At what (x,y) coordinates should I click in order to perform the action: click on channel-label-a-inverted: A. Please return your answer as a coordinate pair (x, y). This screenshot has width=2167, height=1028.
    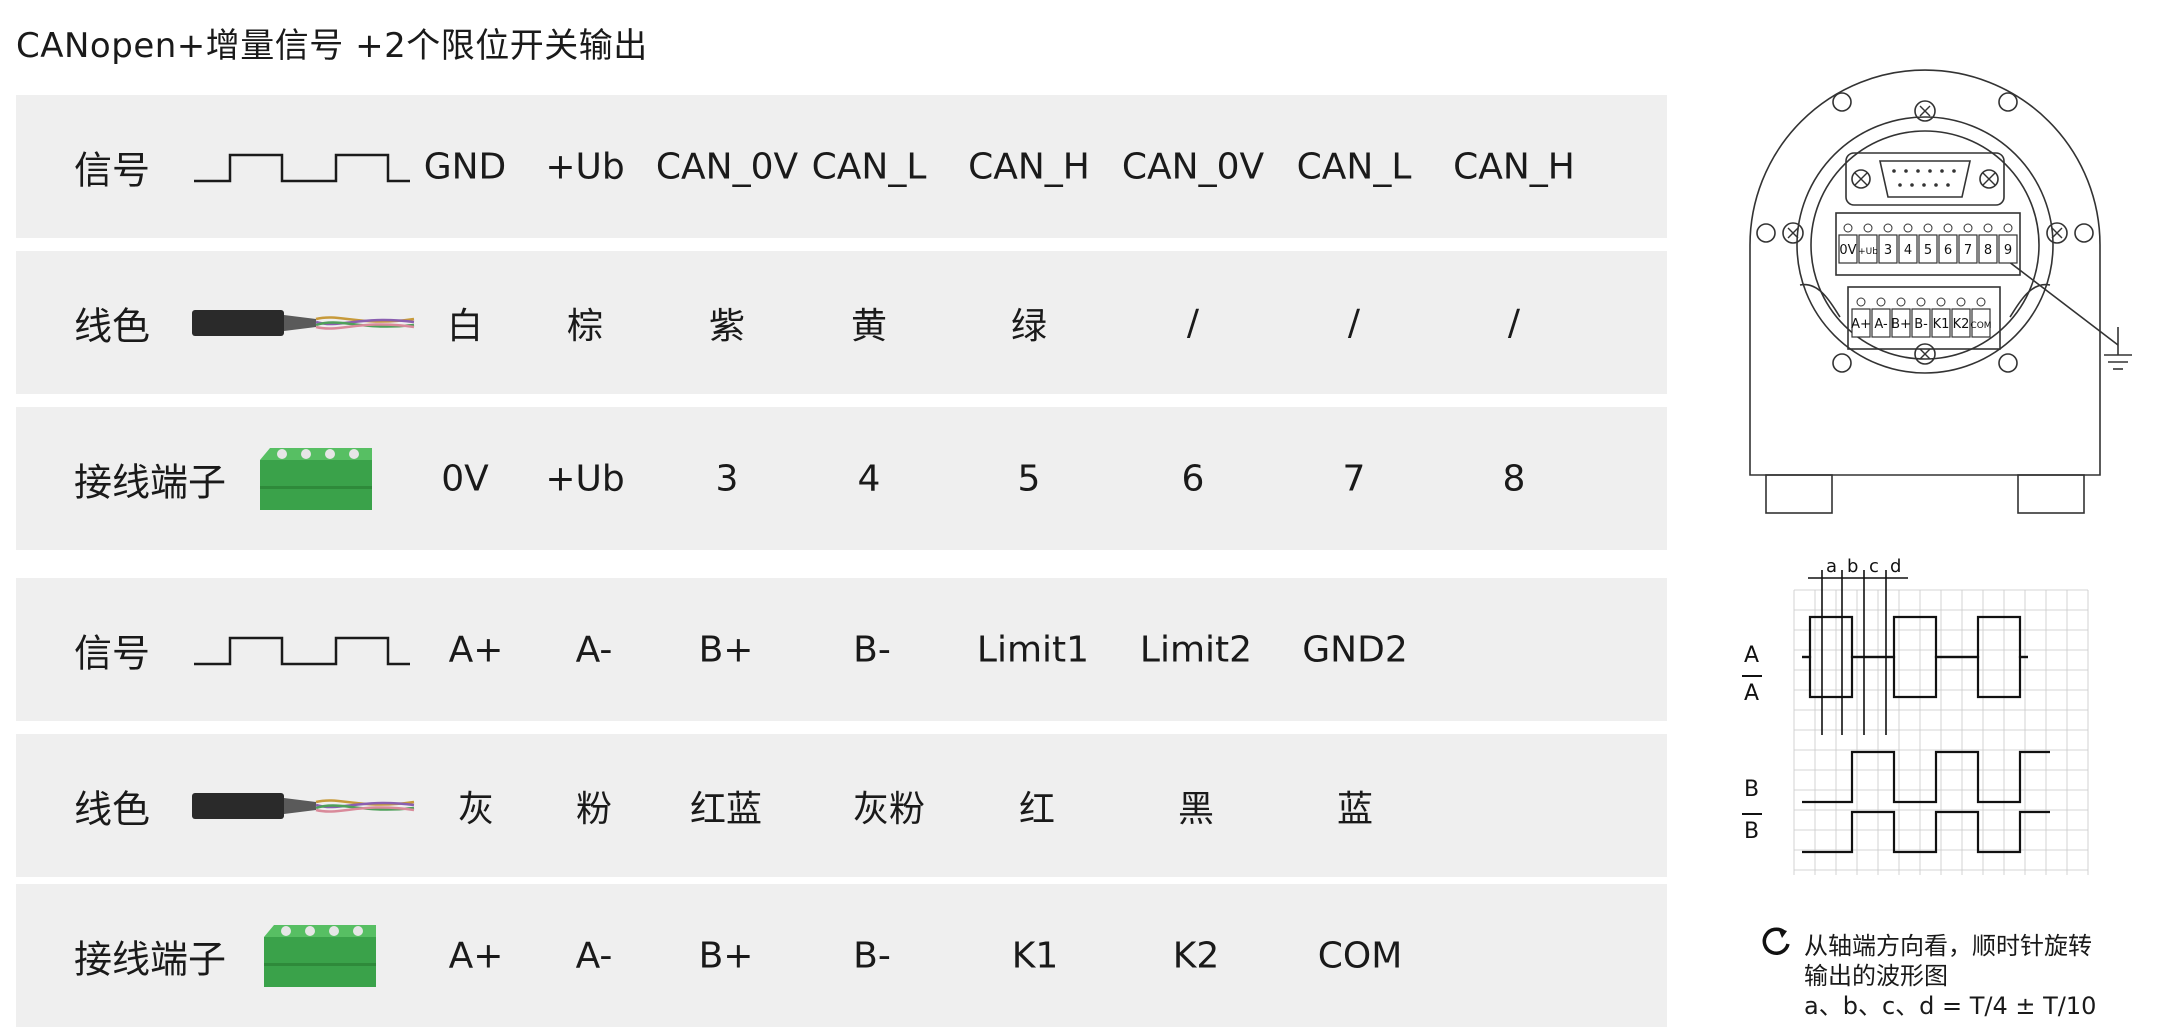
    Looking at the image, I should click on (1751, 693).